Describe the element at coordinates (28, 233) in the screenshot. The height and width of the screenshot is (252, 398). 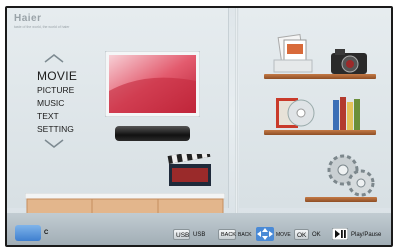
I see `input-source-icon` at that location.